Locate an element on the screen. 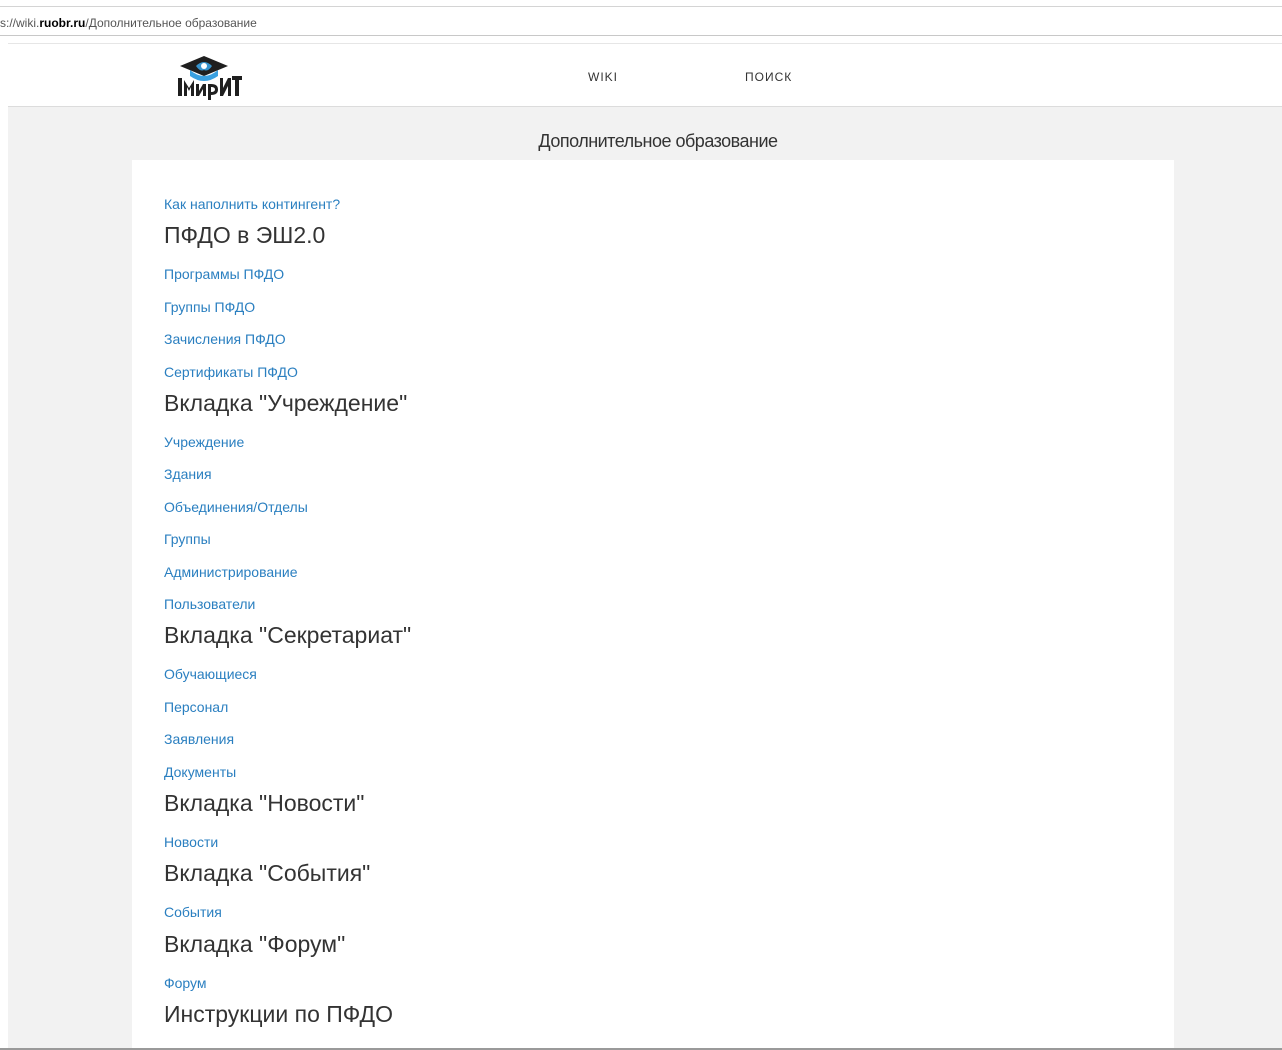  section-heading: Вкладка "Секретариат" is located at coordinates (288, 635).